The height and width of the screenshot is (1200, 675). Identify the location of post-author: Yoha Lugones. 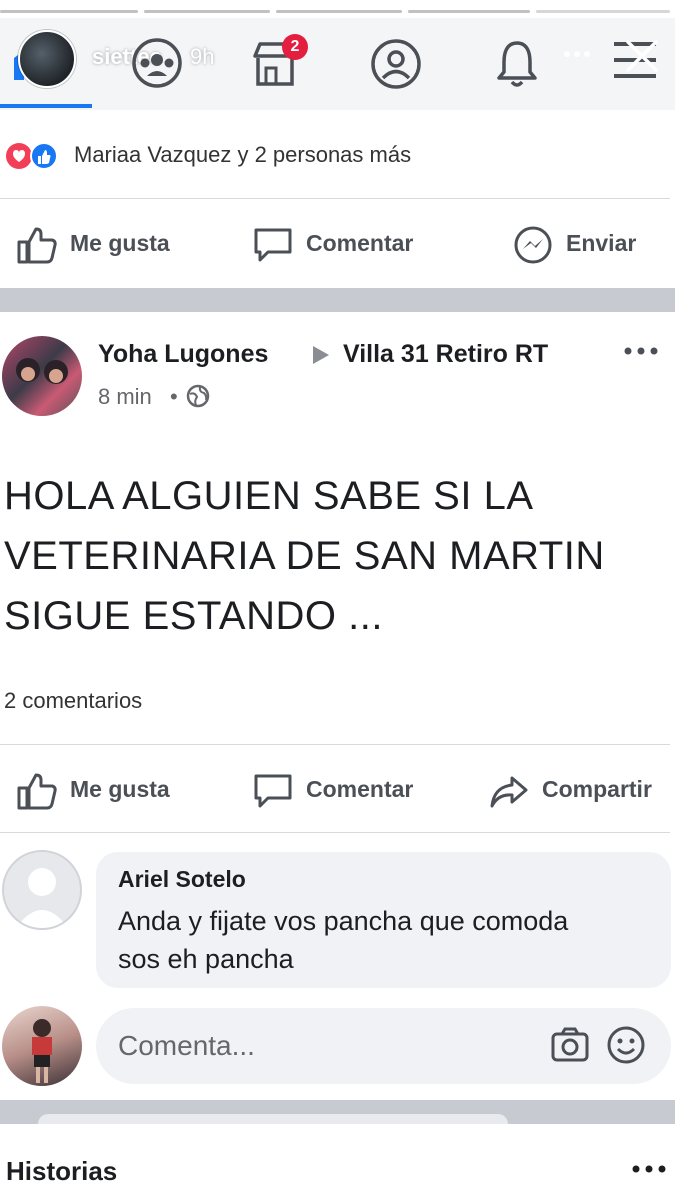
(183, 354).